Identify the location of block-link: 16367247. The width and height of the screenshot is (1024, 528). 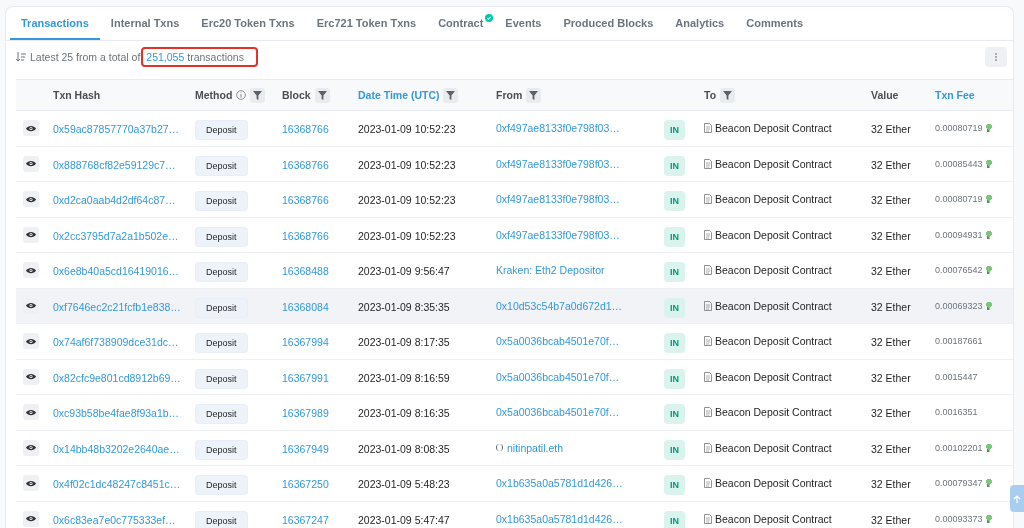
(305, 519).